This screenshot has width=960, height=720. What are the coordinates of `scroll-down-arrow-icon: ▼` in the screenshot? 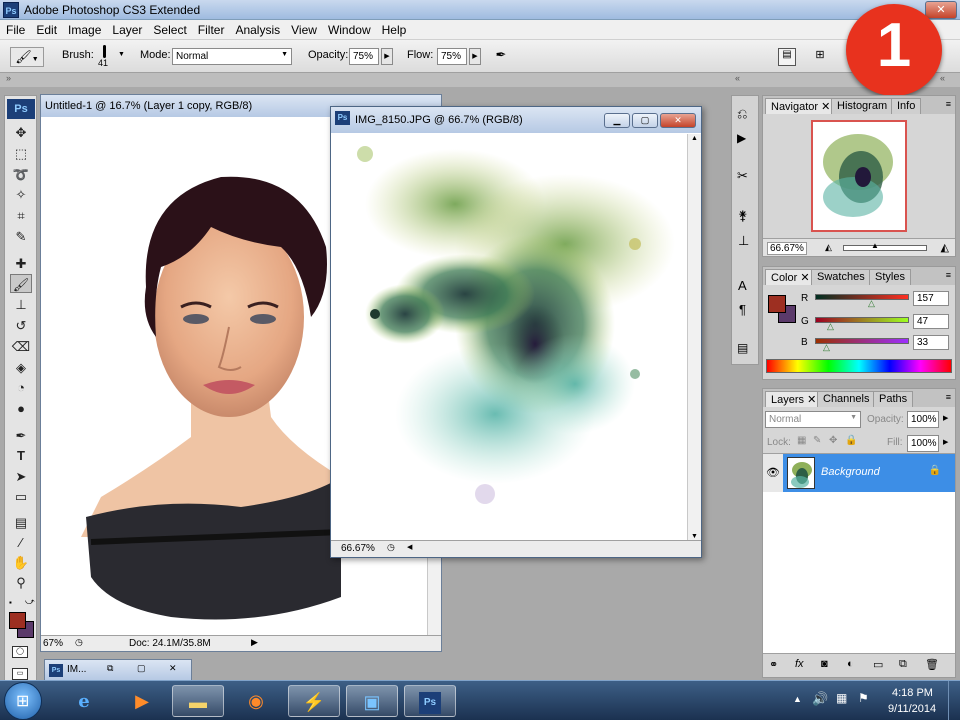 It's located at (694, 536).